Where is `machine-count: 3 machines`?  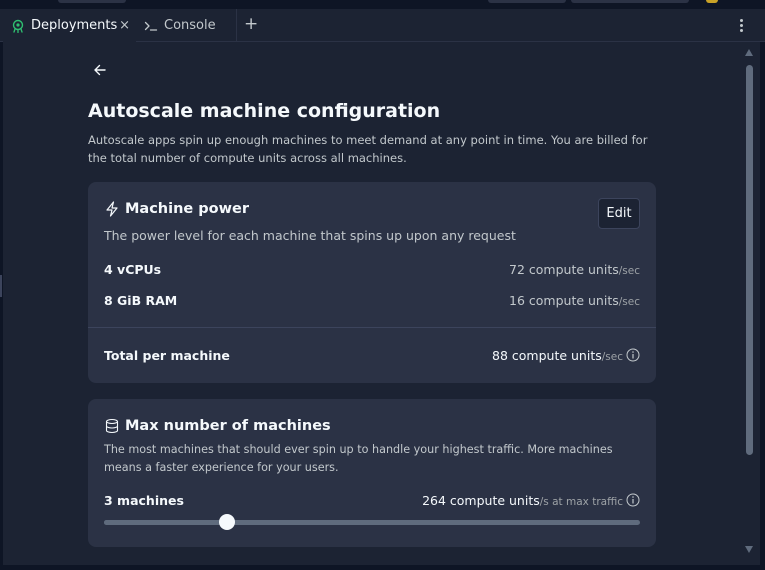
machine-count: 3 machines is located at coordinates (144, 500).